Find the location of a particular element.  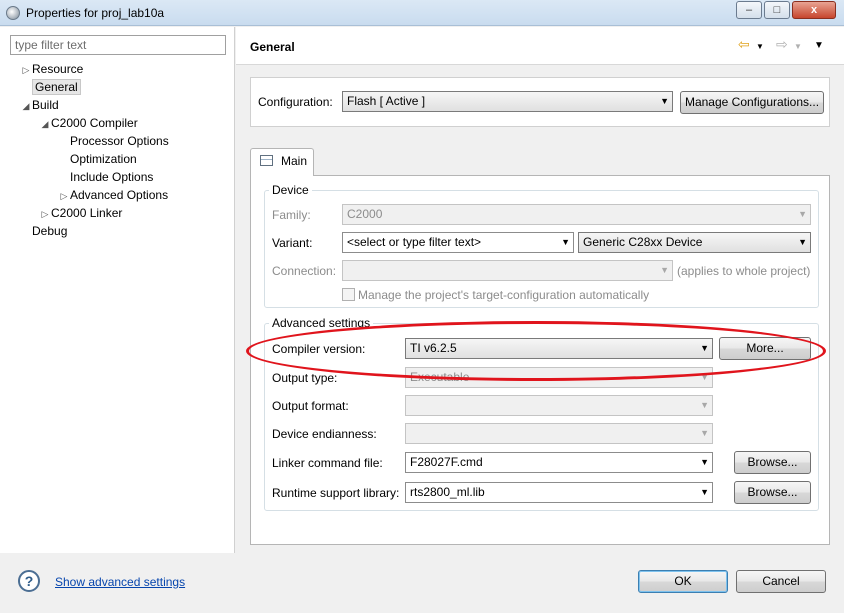

tree-item-label: Optimization is located at coordinates (103, 159).